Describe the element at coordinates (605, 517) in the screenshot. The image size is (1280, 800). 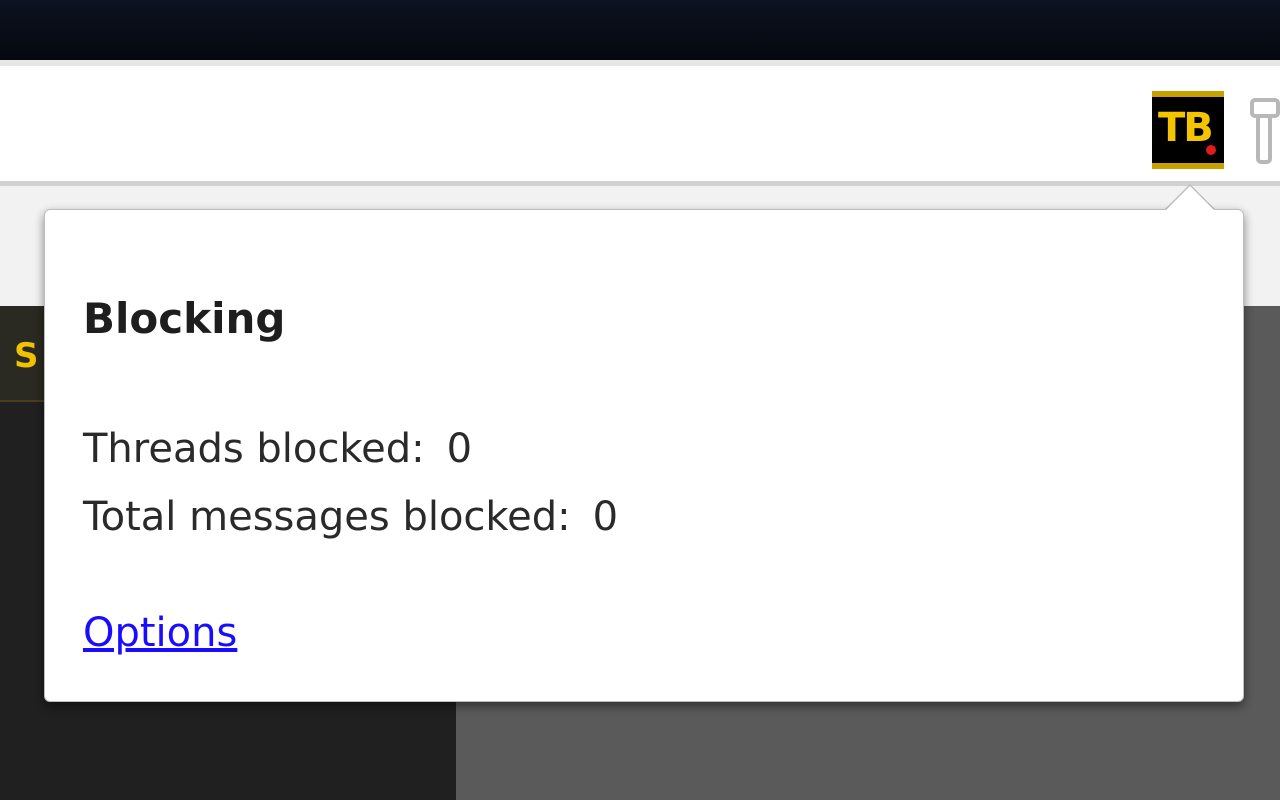
I see `total-messages-blocked-value: 0` at that location.